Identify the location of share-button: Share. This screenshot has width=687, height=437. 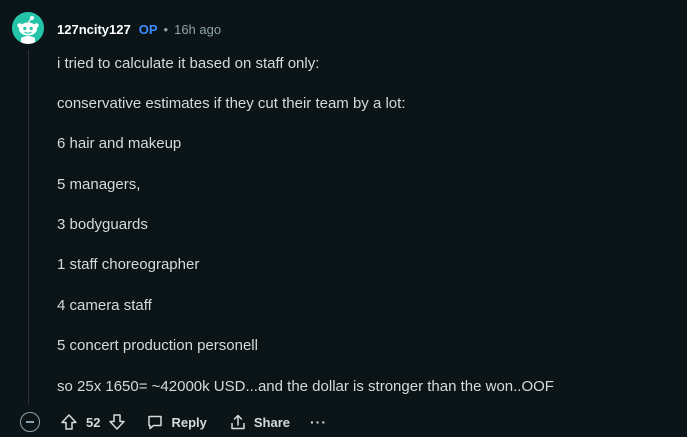
(259, 422).